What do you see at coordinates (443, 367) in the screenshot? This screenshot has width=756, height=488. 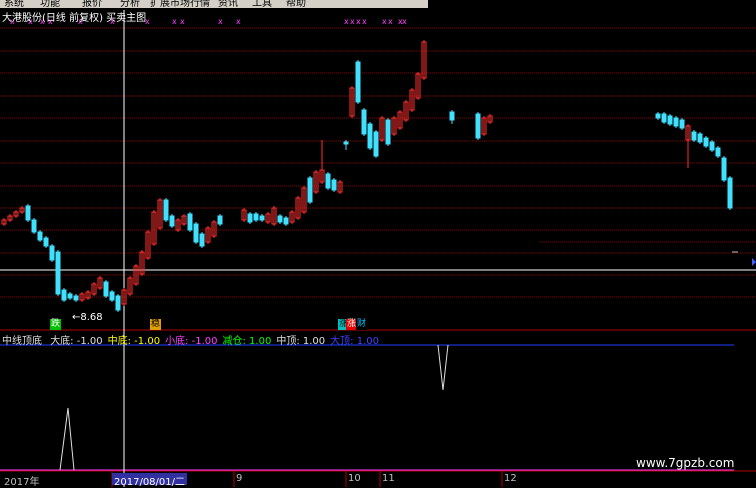 I see `indicator-spike-top` at bounding box center [443, 367].